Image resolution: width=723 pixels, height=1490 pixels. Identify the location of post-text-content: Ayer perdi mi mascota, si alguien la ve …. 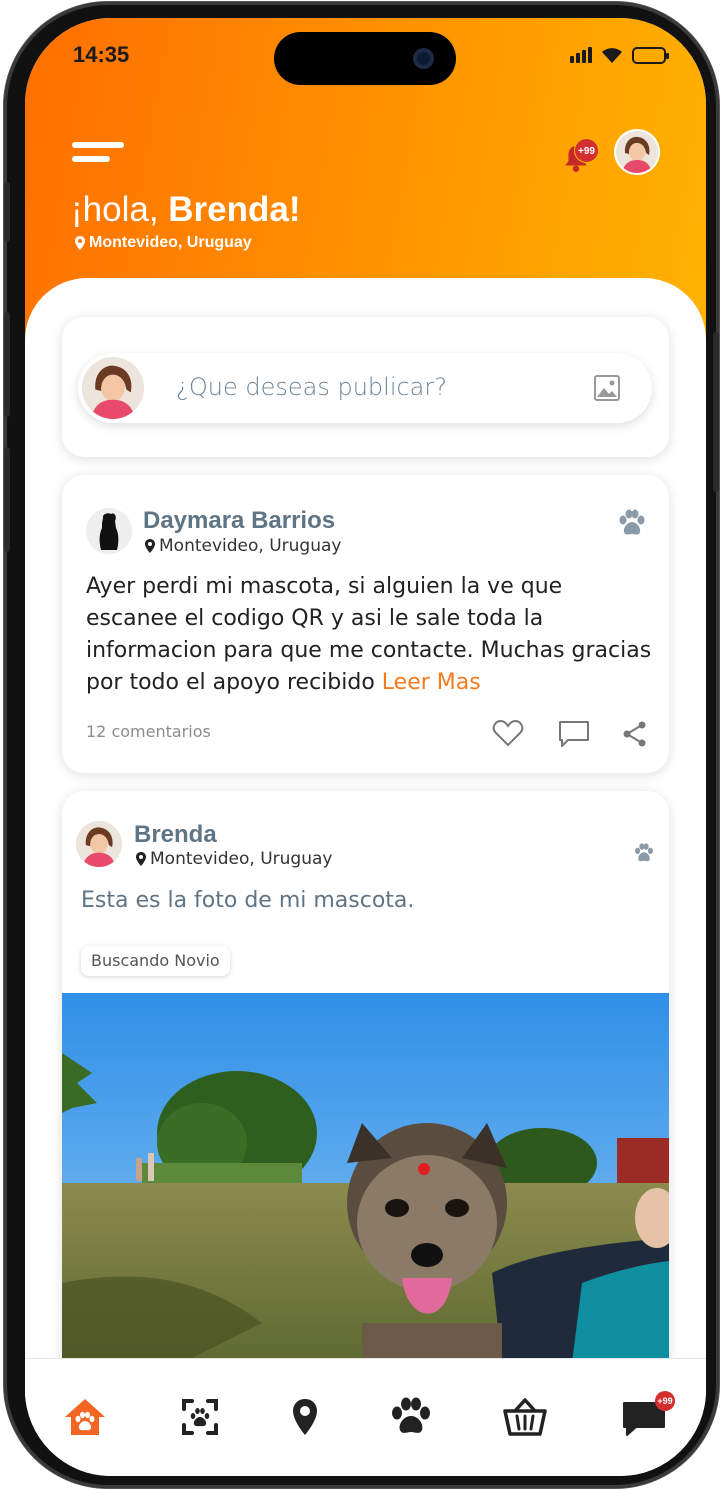
(369, 634).